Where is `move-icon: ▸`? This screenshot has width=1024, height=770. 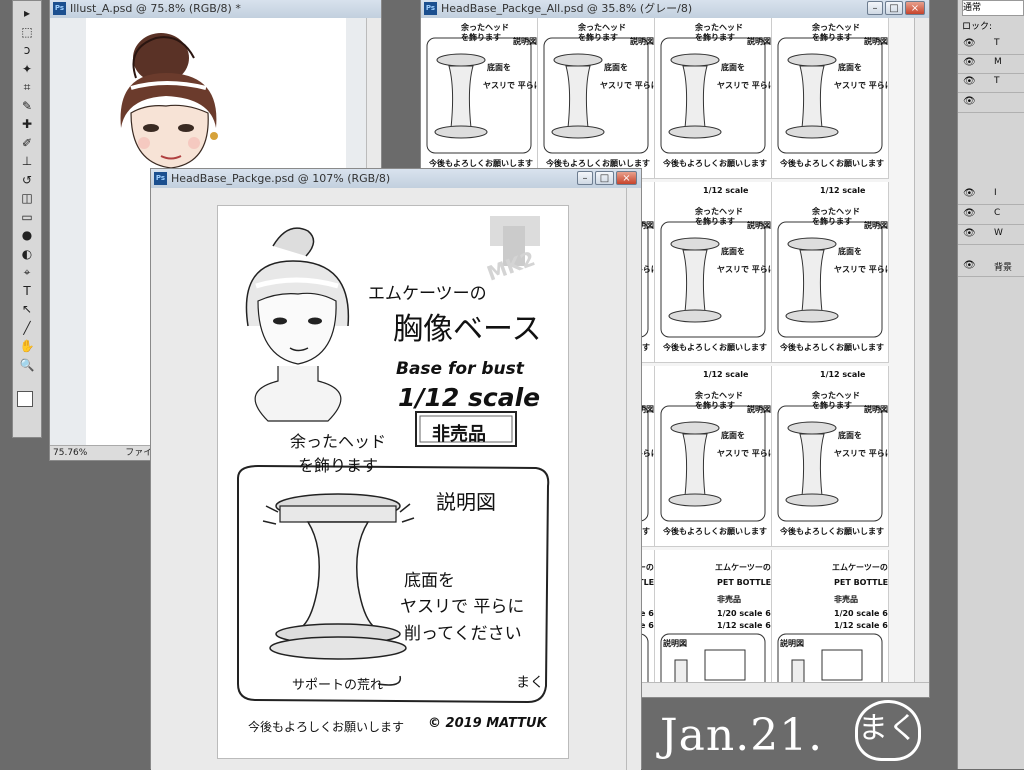
move-icon: ▸ is located at coordinates (27, 13).